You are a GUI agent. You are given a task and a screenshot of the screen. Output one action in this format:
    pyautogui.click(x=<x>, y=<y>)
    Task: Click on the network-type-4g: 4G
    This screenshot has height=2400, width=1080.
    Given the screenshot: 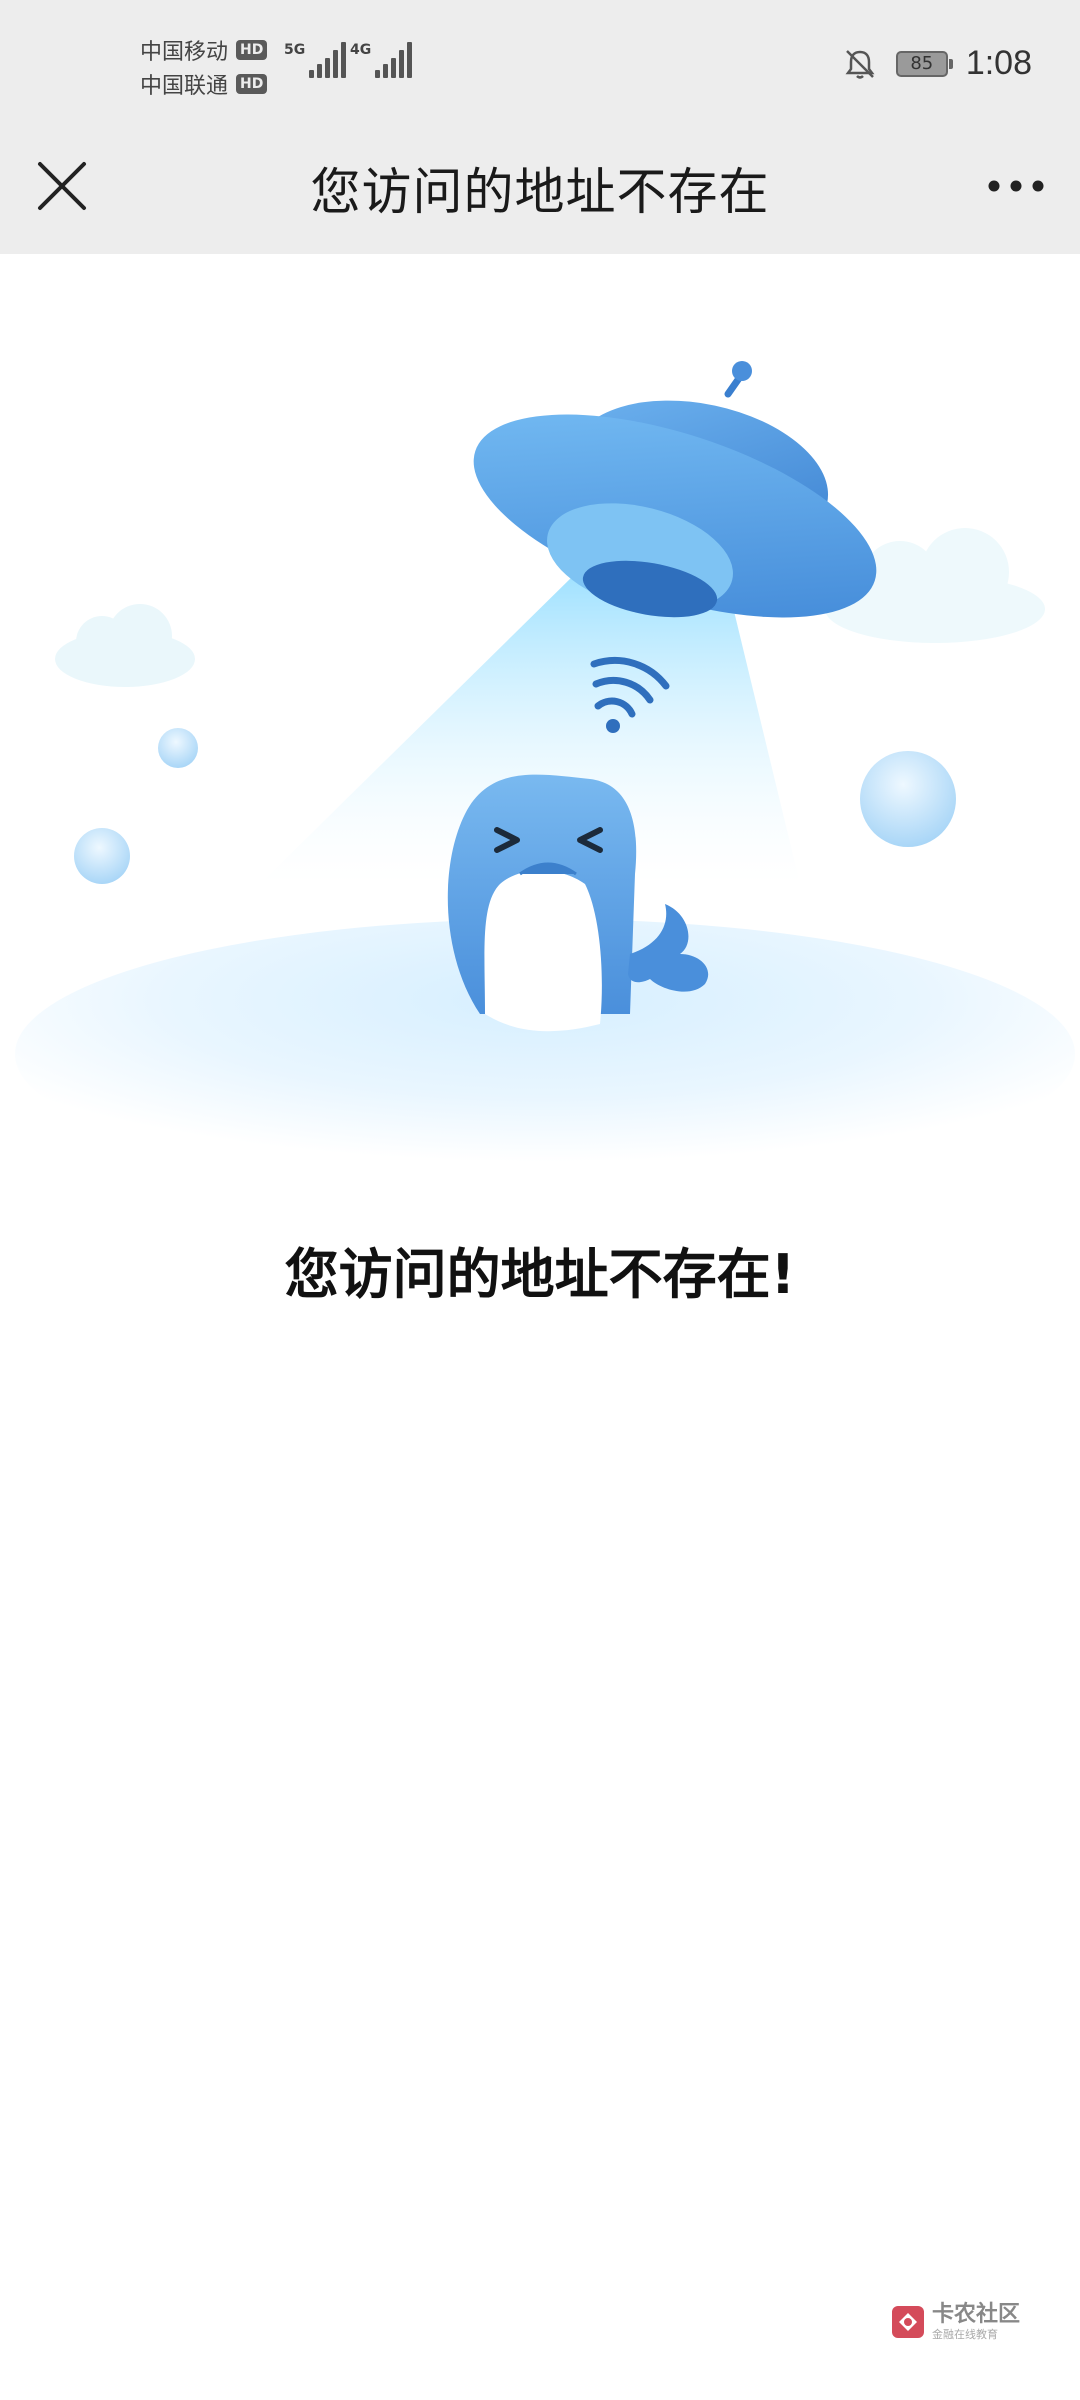 What is the action you would take?
    pyautogui.click(x=361, y=50)
    